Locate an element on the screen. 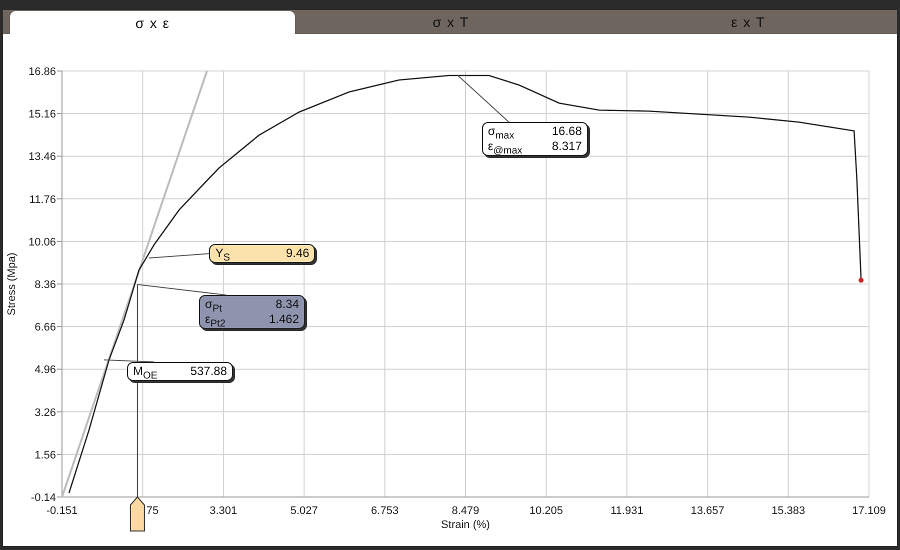 This screenshot has width=900, height=550. callout-value: 1.462 is located at coordinates (284, 320).